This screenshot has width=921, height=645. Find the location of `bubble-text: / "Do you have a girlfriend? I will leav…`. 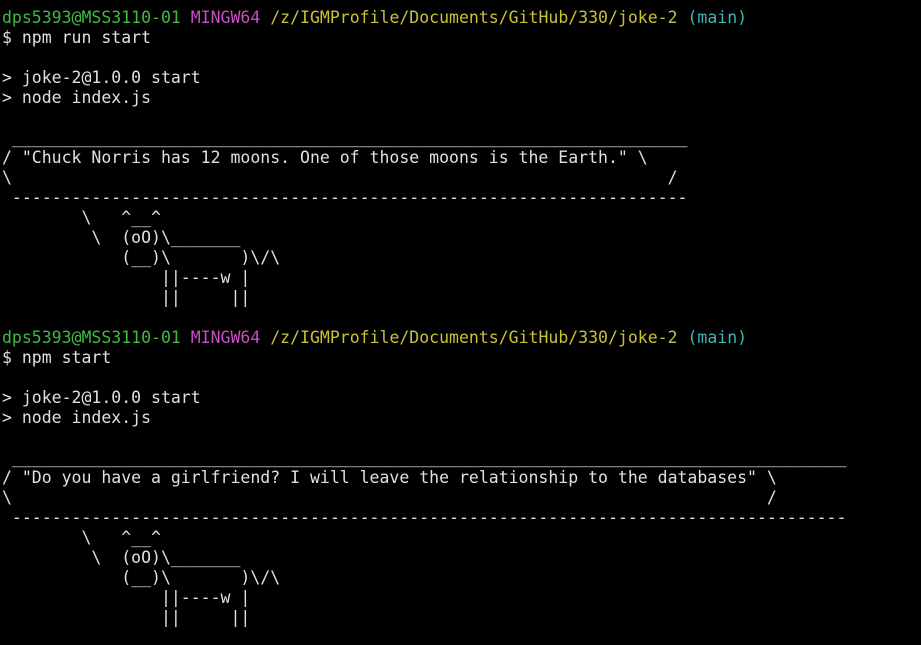

bubble-text: / "Do you have a girlfriend? I will leav… is located at coordinates (389, 477).